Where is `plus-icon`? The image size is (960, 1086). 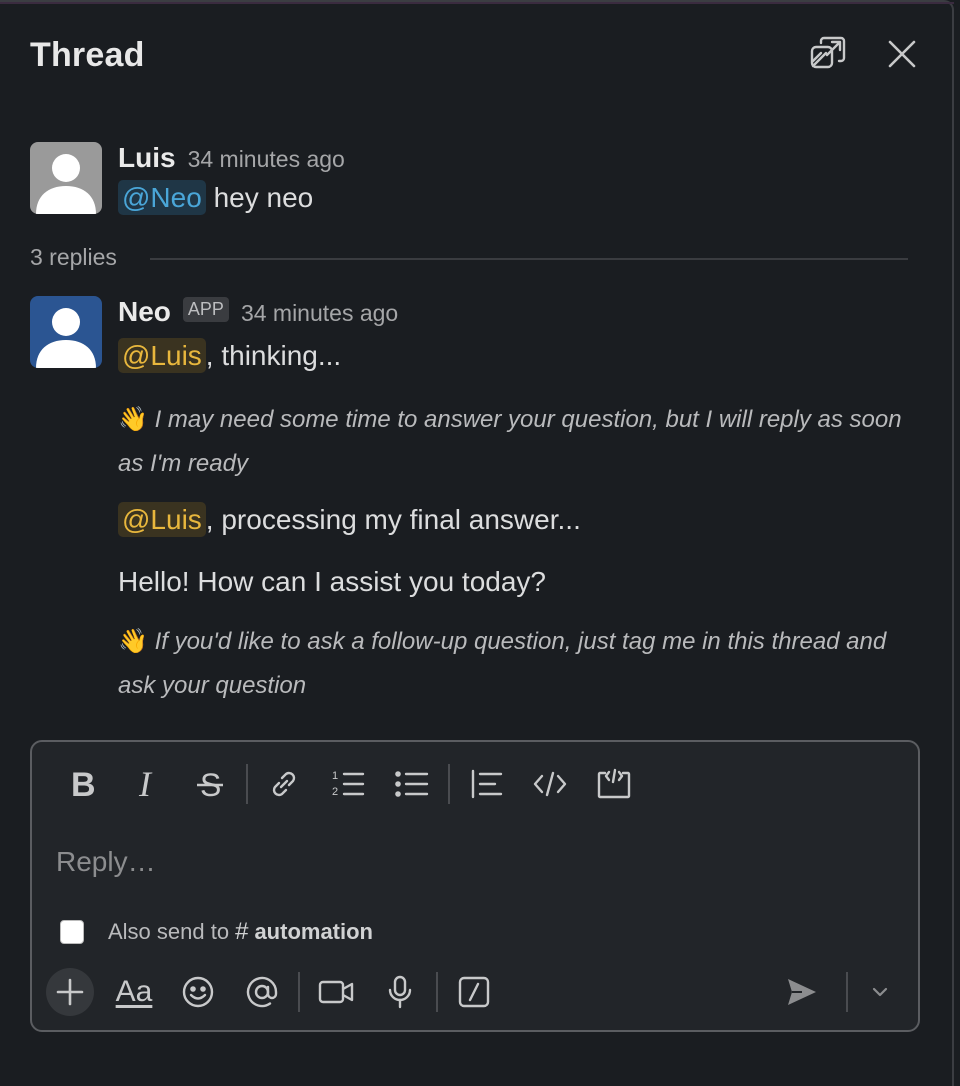 plus-icon is located at coordinates (70, 992).